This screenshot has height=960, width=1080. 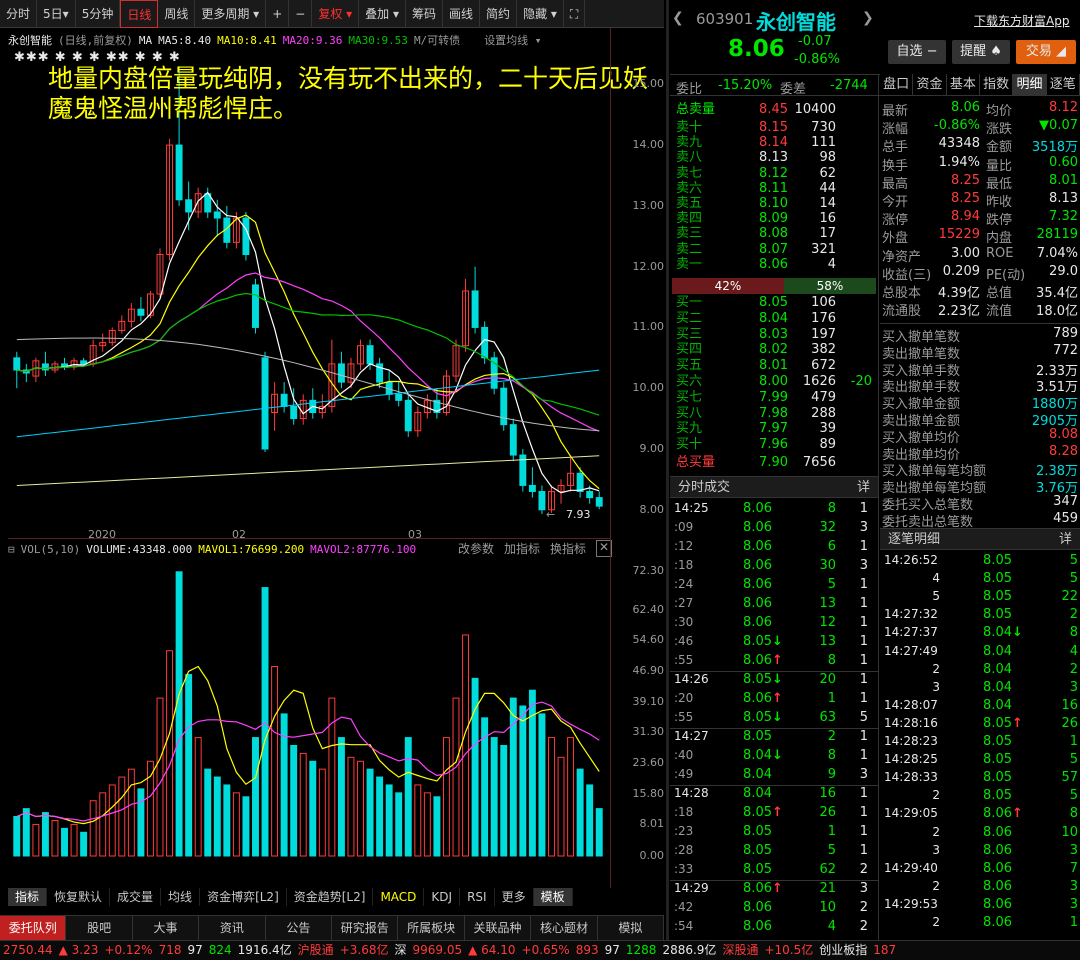 I want to click on indicator-tab-10: 模板, so click(x=553, y=897).